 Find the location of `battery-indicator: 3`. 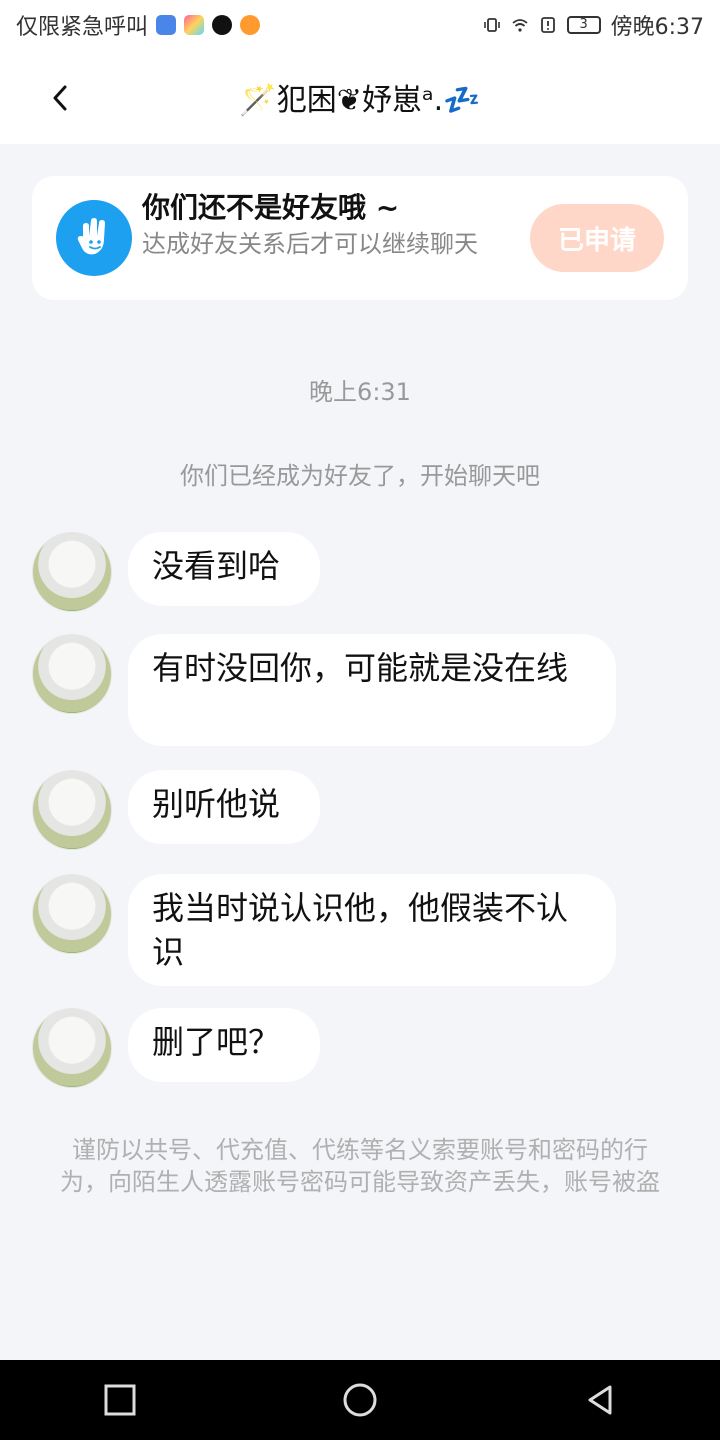

battery-indicator: 3 is located at coordinates (583, 25).